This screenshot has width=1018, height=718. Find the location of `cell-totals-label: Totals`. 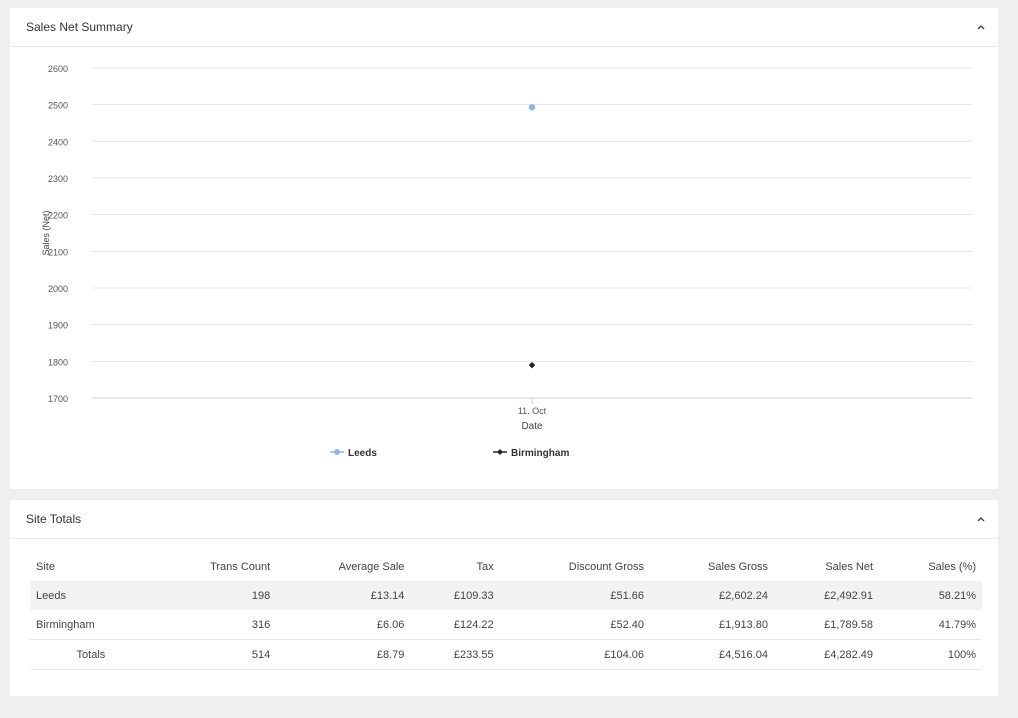

cell-totals-label: Totals is located at coordinates (91, 654).